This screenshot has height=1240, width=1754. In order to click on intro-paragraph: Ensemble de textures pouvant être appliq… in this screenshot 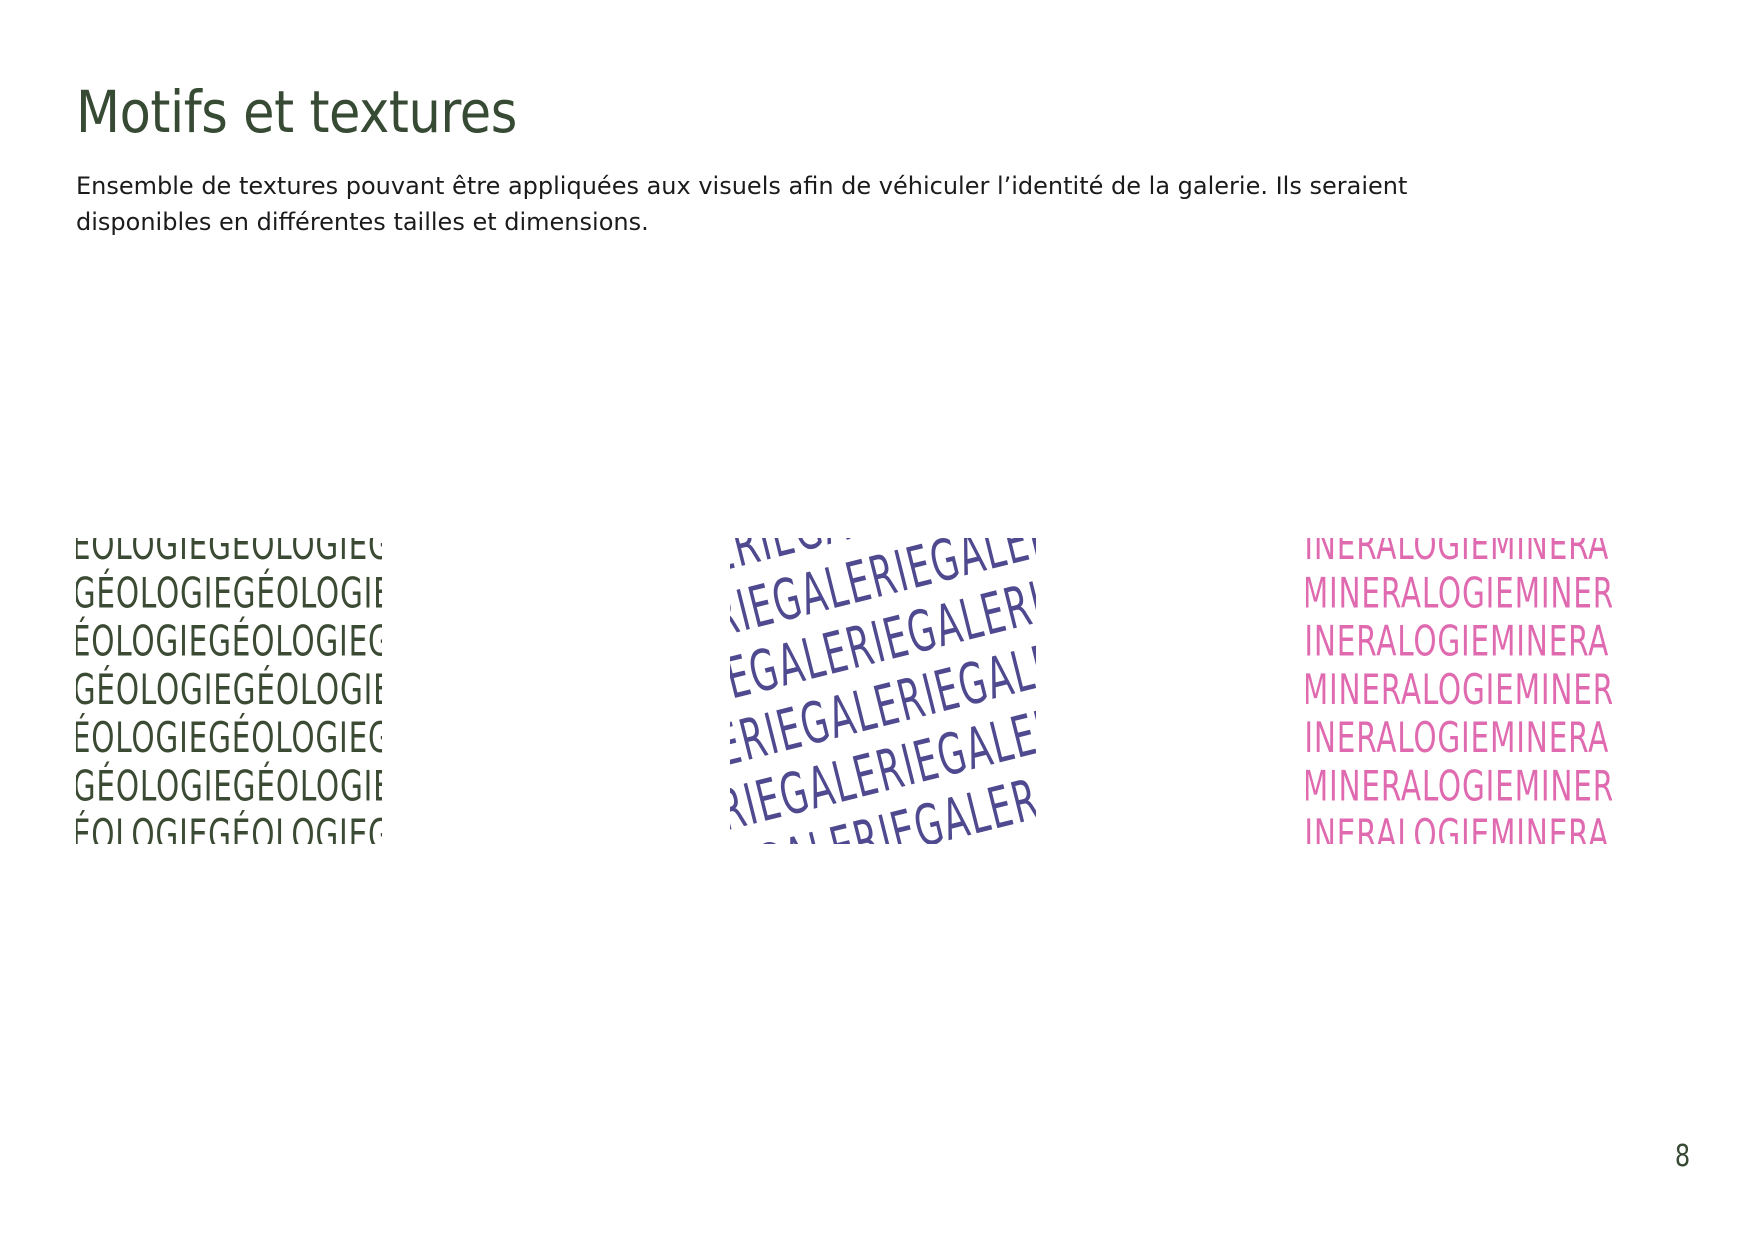, I will do `click(742, 204)`.